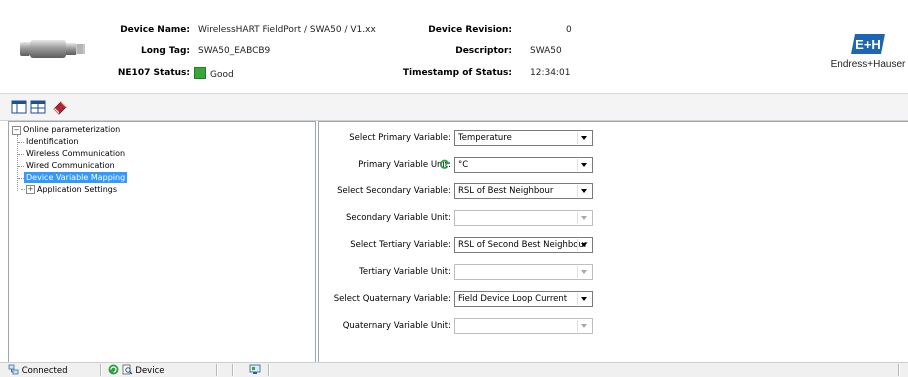  What do you see at coordinates (398, 218) in the screenshot?
I see `secondary-variable-unit-label: Secondary Variable Unit:` at bounding box center [398, 218].